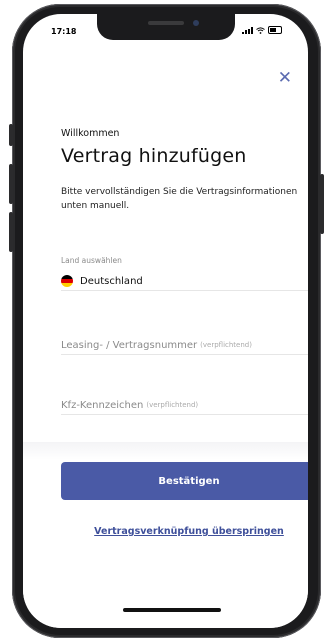 This screenshot has height=642, width=331. What do you see at coordinates (11, 184) in the screenshot?
I see `volume-up-button` at bounding box center [11, 184].